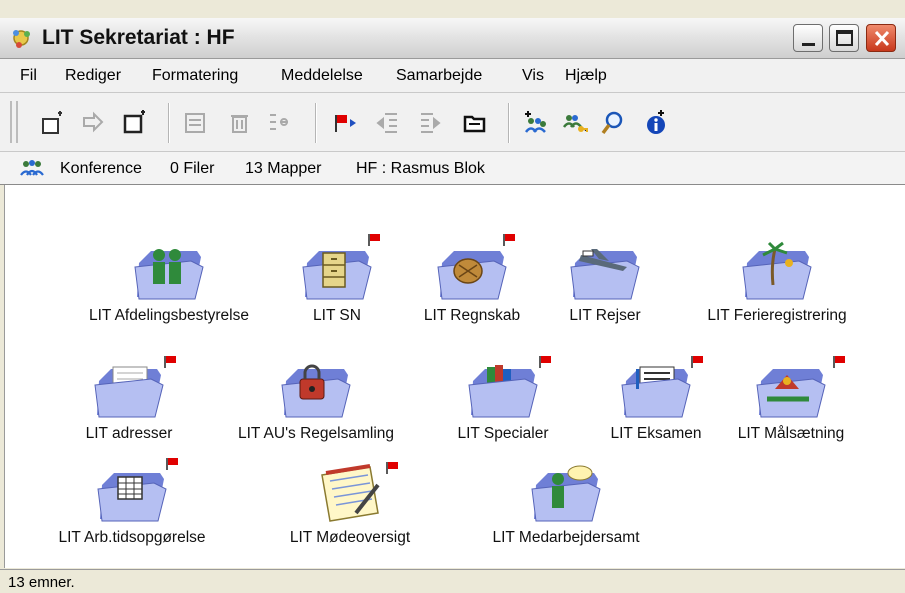 This screenshot has height=593, width=905. I want to click on folder-item: LIT AU's Regelsamling, so click(316, 405).